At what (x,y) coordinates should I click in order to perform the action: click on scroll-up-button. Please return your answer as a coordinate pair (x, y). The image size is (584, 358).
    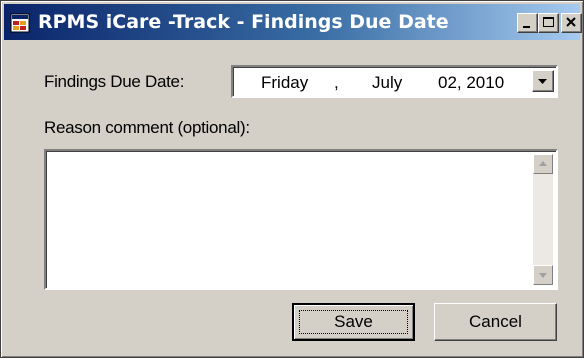
    Looking at the image, I should click on (543, 164).